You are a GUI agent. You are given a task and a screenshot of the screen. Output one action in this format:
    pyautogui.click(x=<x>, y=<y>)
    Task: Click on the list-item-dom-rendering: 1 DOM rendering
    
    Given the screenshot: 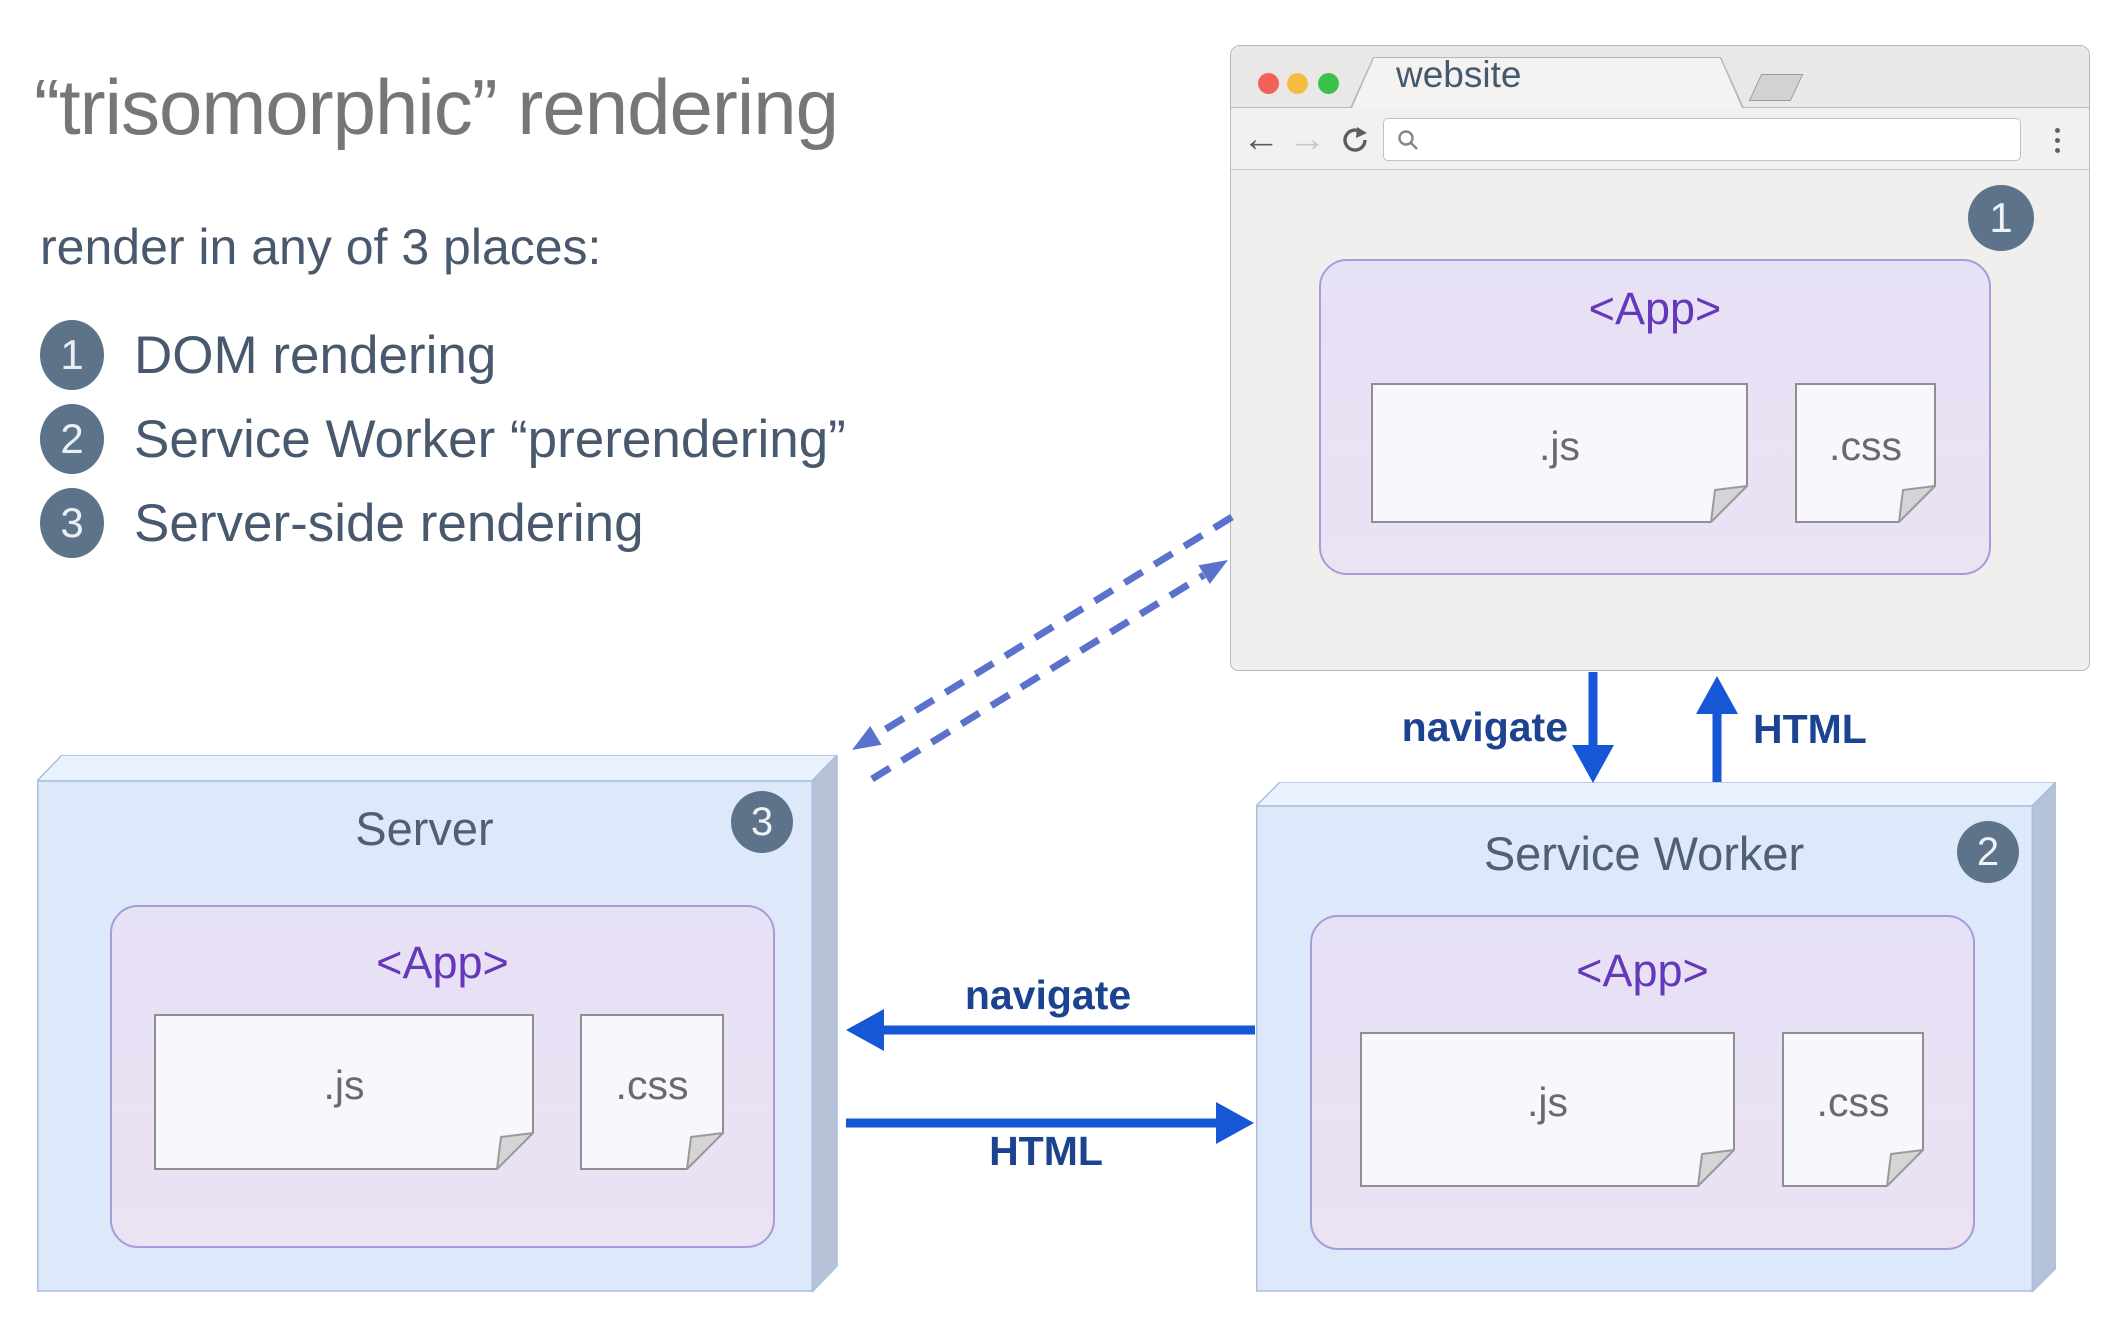 What is the action you would take?
    pyautogui.click(x=443, y=355)
    